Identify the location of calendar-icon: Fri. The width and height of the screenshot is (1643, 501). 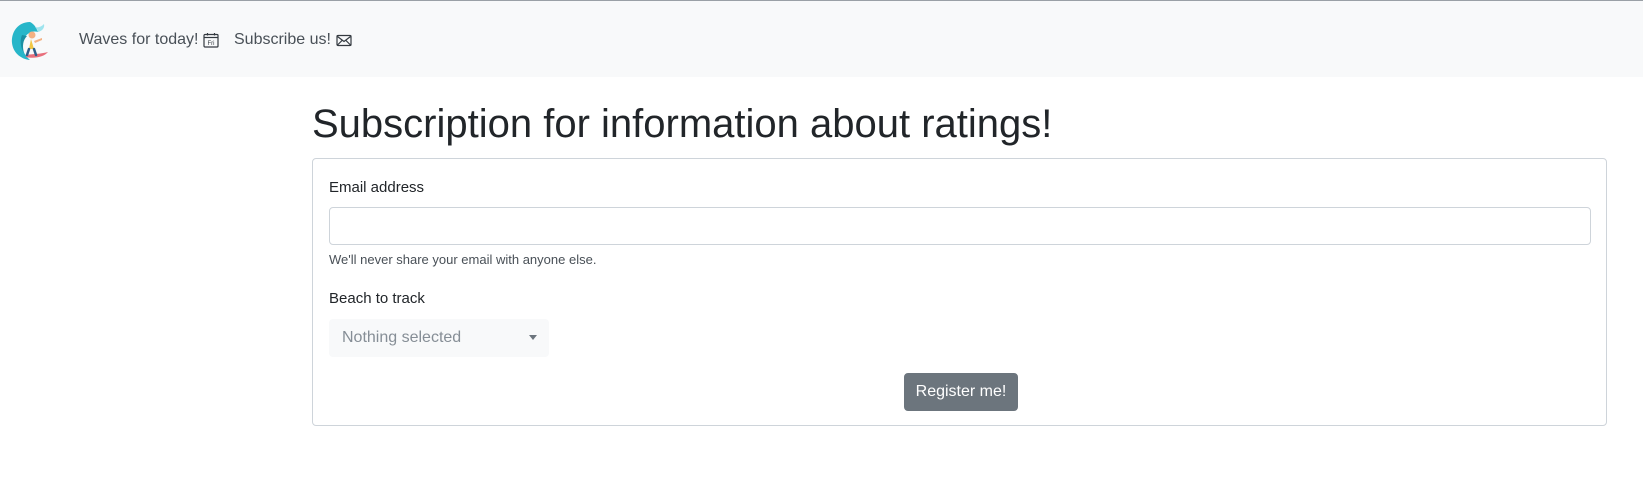
(211, 40).